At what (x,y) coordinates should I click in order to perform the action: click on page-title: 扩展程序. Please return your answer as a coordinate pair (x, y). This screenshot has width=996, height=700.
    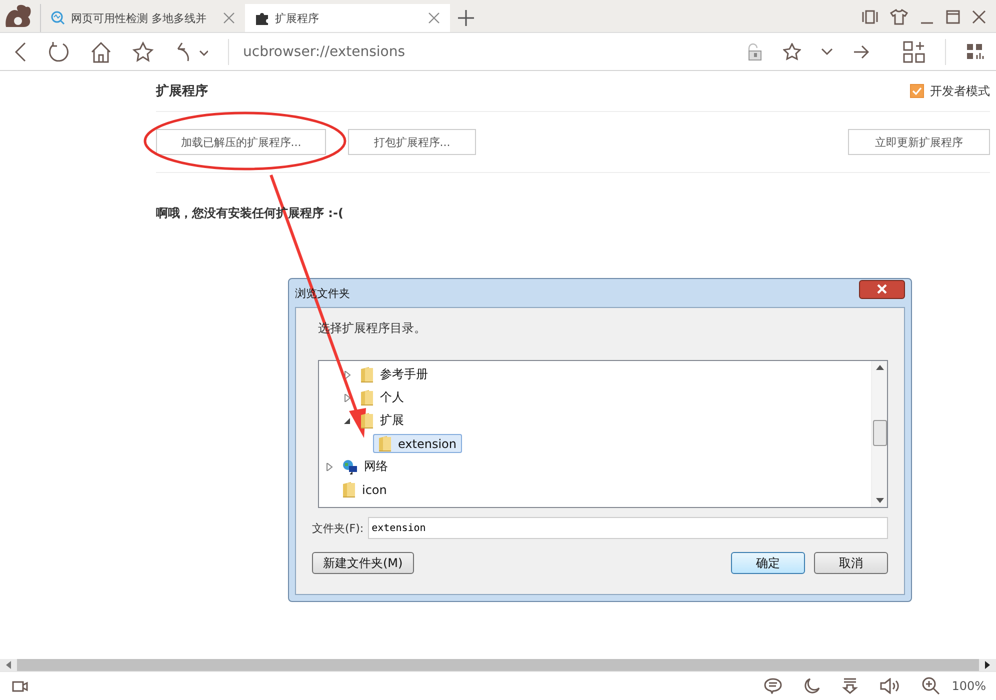
    Looking at the image, I should click on (182, 91).